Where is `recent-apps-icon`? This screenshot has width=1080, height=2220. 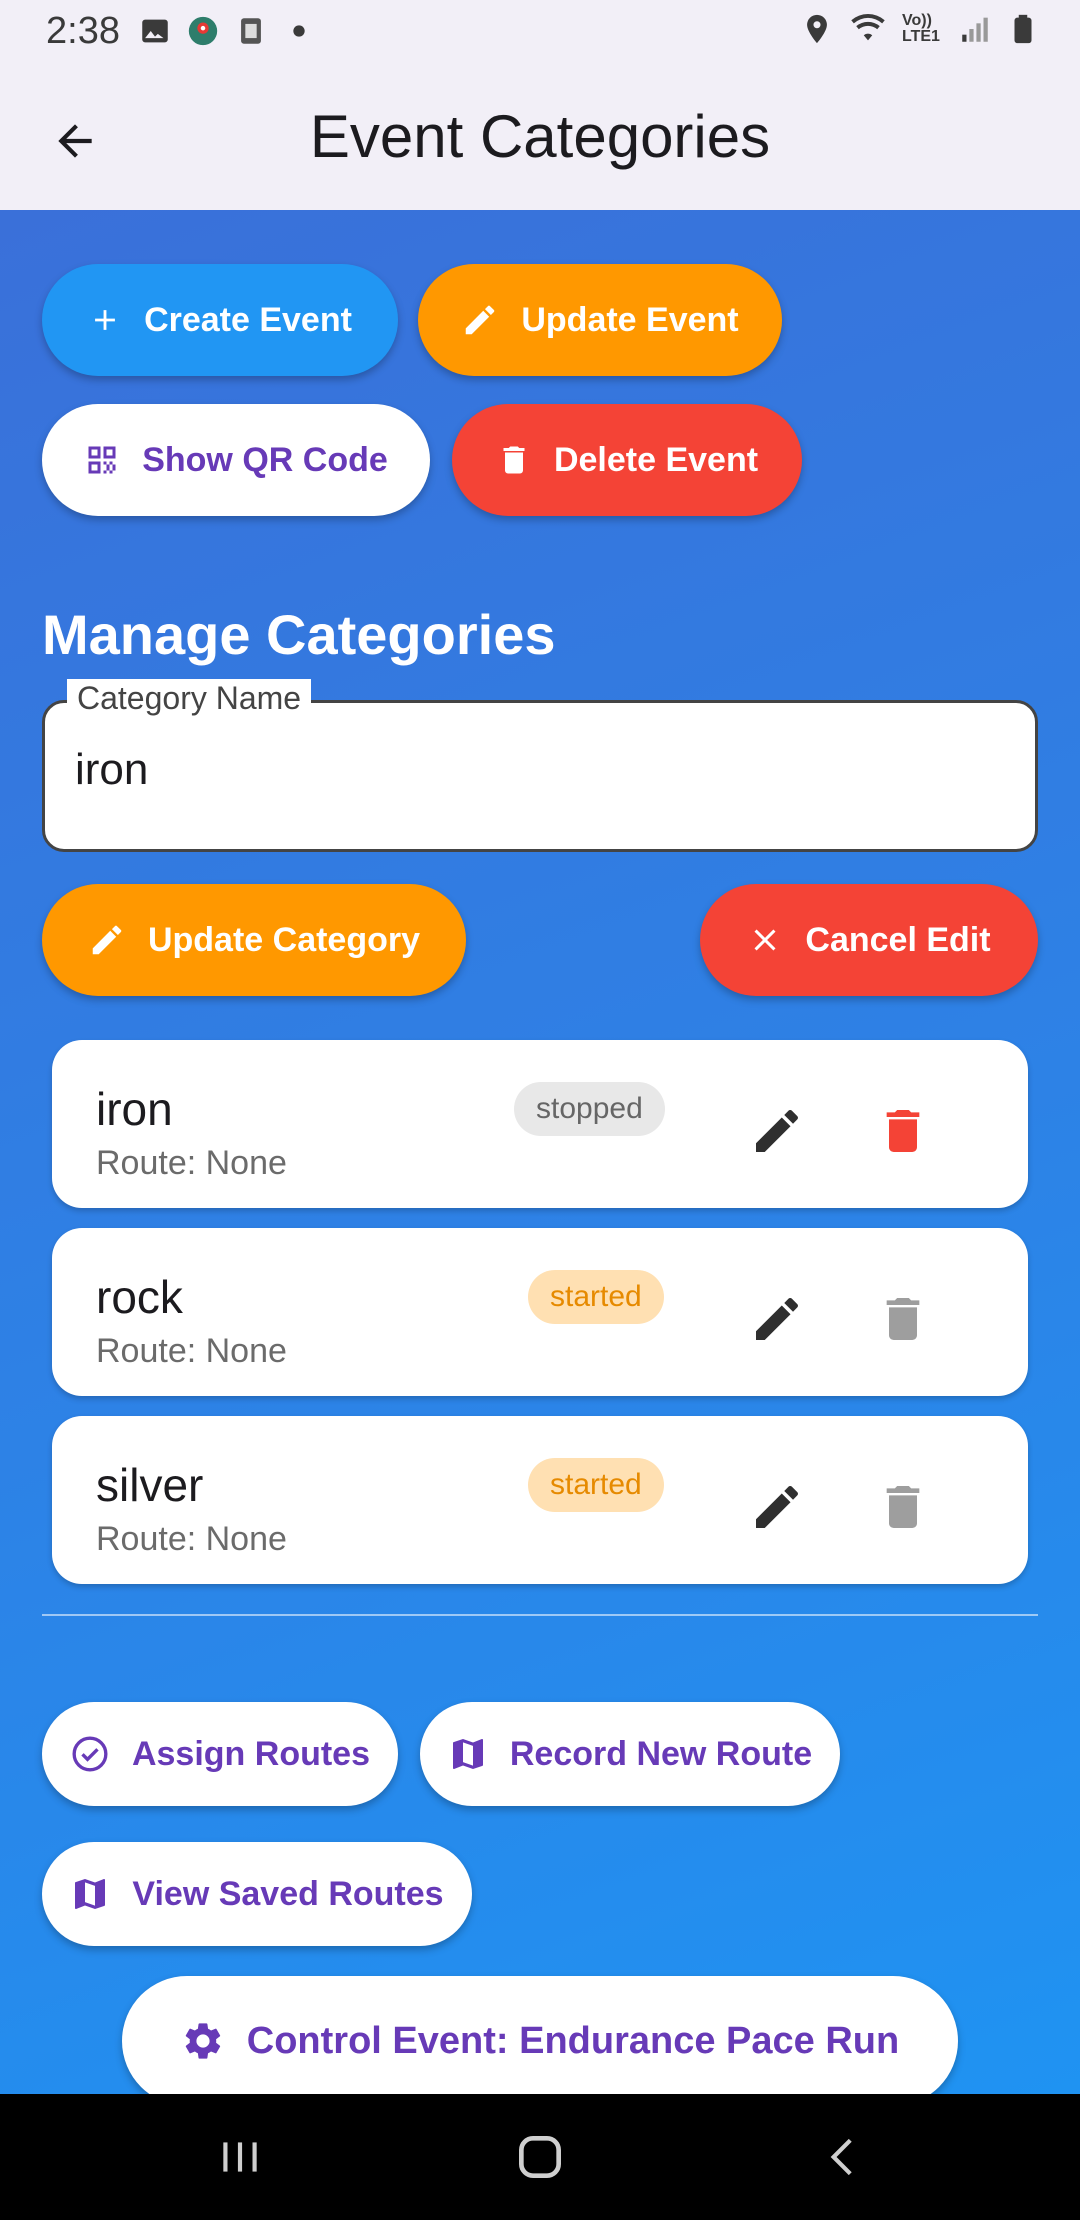 recent-apps-icon is located at coordinates (240, 2157).